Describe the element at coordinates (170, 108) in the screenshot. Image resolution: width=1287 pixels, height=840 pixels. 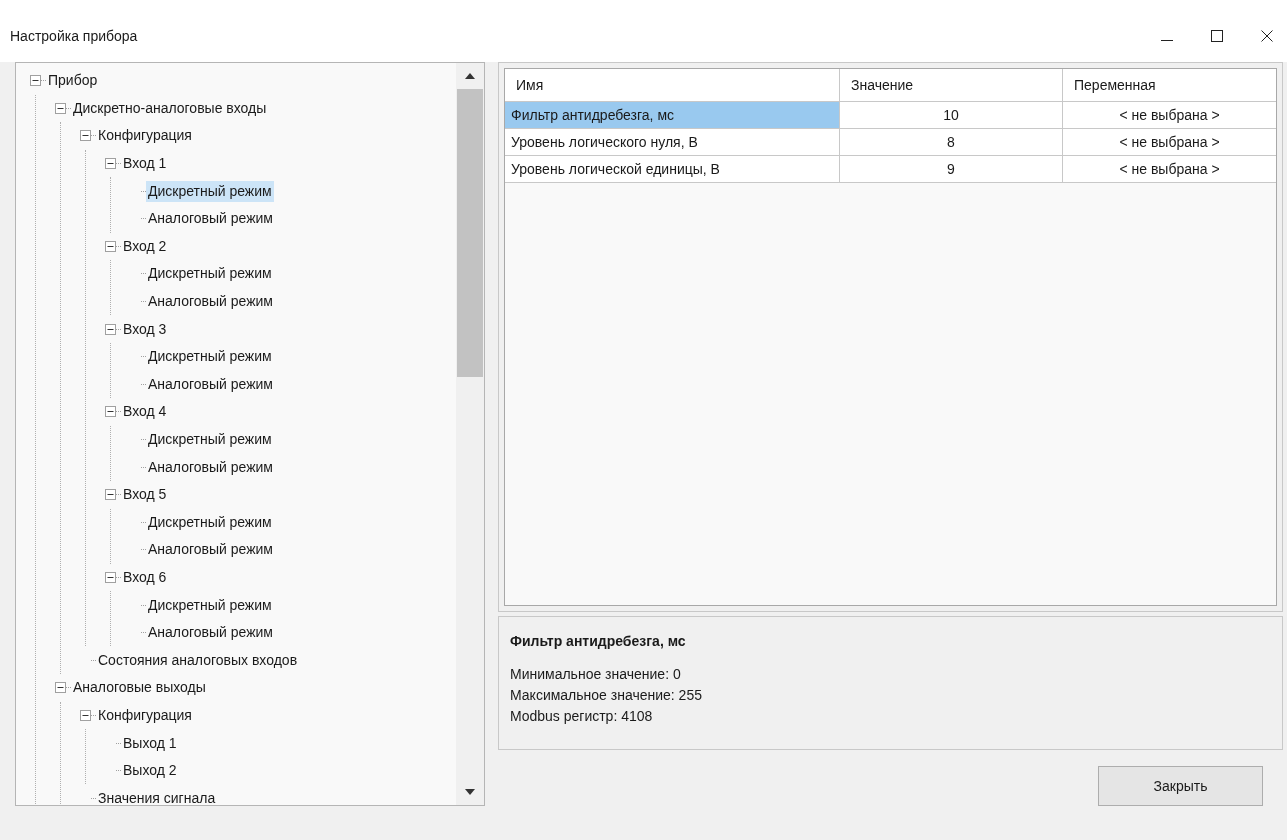
I see `tree-item: Дискретно-аналоговые входы` at that location.